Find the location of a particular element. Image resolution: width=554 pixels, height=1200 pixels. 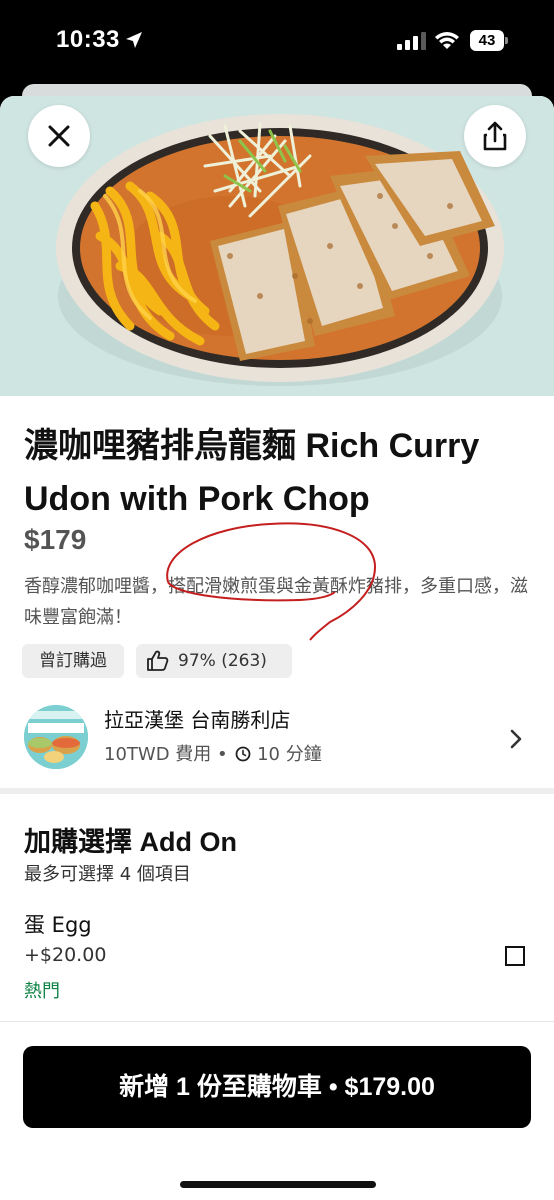

status-time: 10:33 is located at coordinates (88, 39).